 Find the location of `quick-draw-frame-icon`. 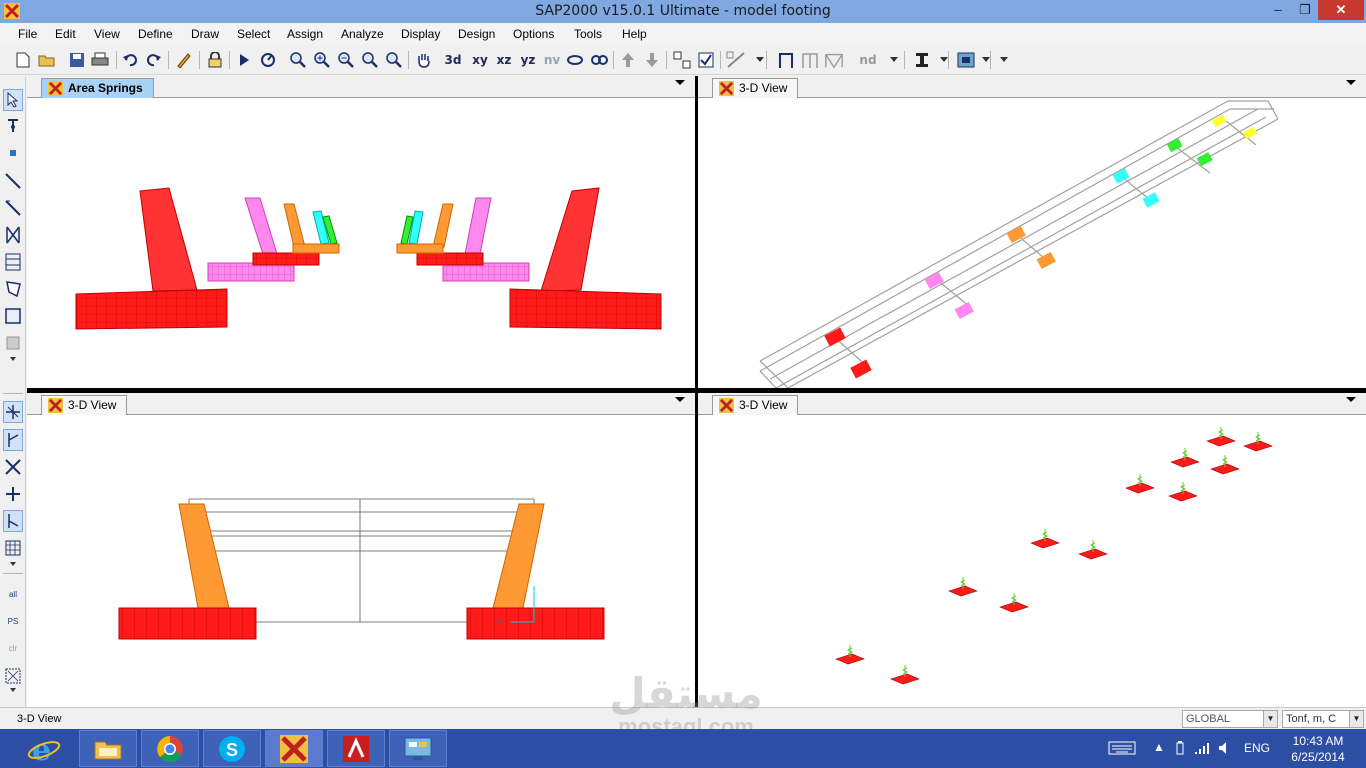

quick-draw-frame-icon is located at coordinates (13, 208).